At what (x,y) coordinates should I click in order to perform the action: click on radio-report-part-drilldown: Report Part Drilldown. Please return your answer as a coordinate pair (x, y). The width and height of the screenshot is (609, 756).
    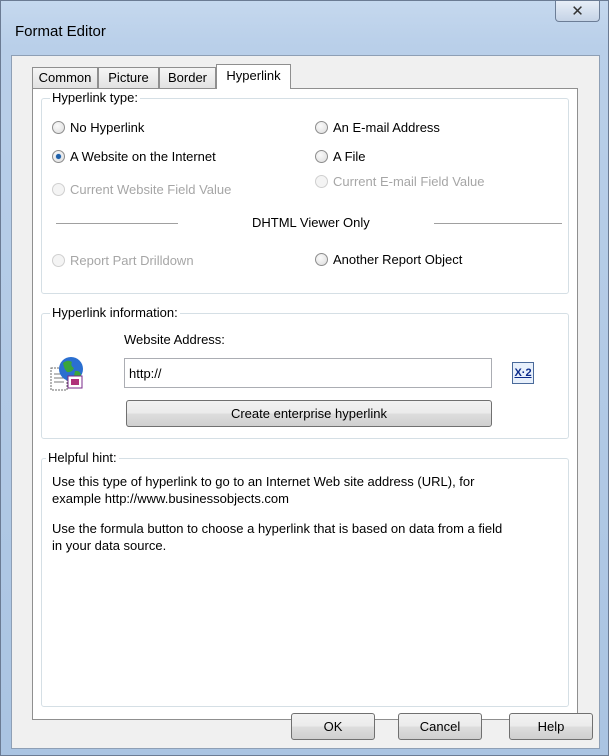
    Looking at the image, I should click on (123, 260).